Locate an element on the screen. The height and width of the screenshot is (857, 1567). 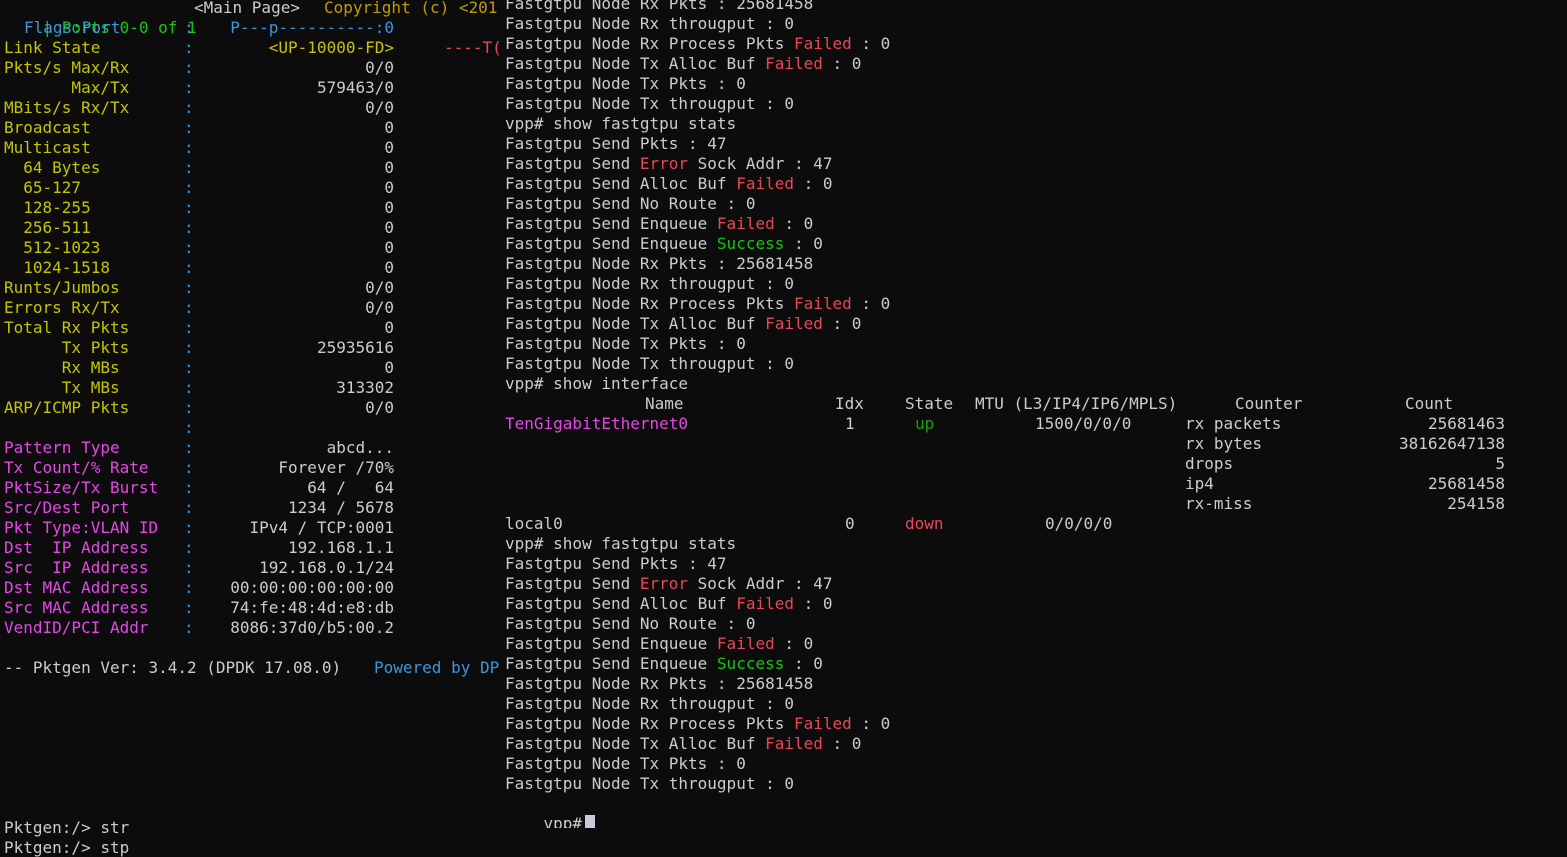
counter-name: rx packets is located at coordinates (1233, 423).